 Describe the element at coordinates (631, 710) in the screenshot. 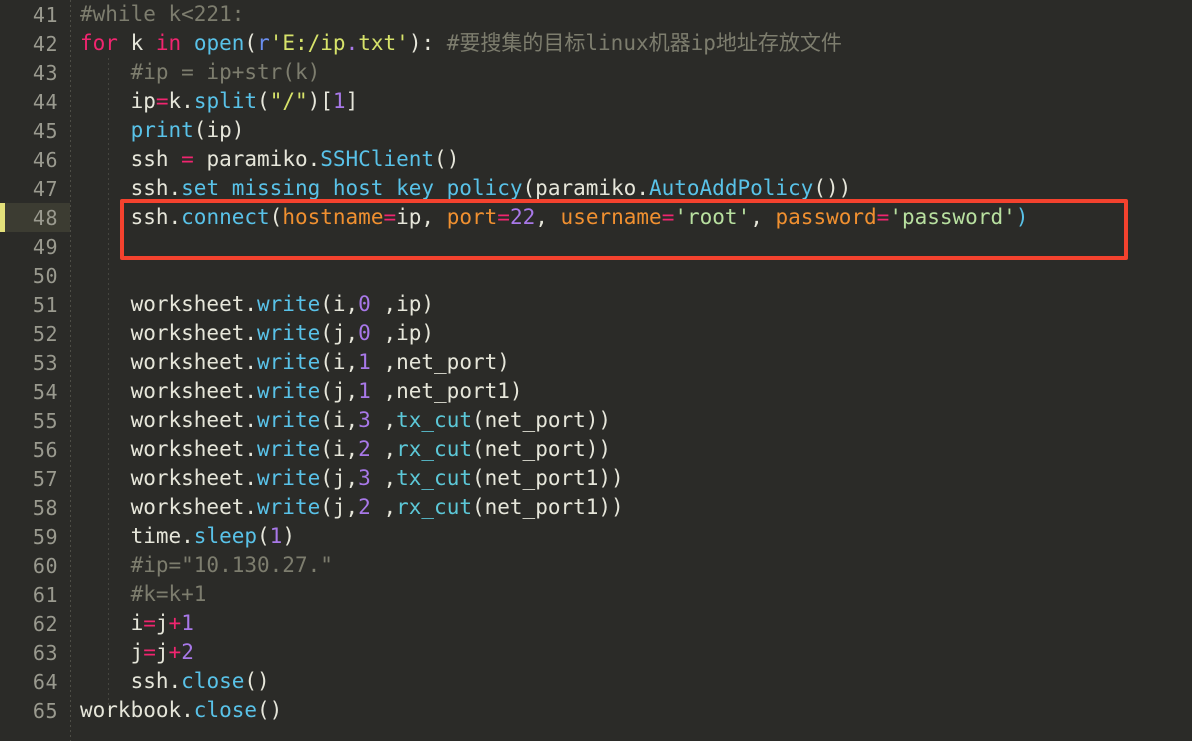

I see `code-text: workbook.close()` at that location.